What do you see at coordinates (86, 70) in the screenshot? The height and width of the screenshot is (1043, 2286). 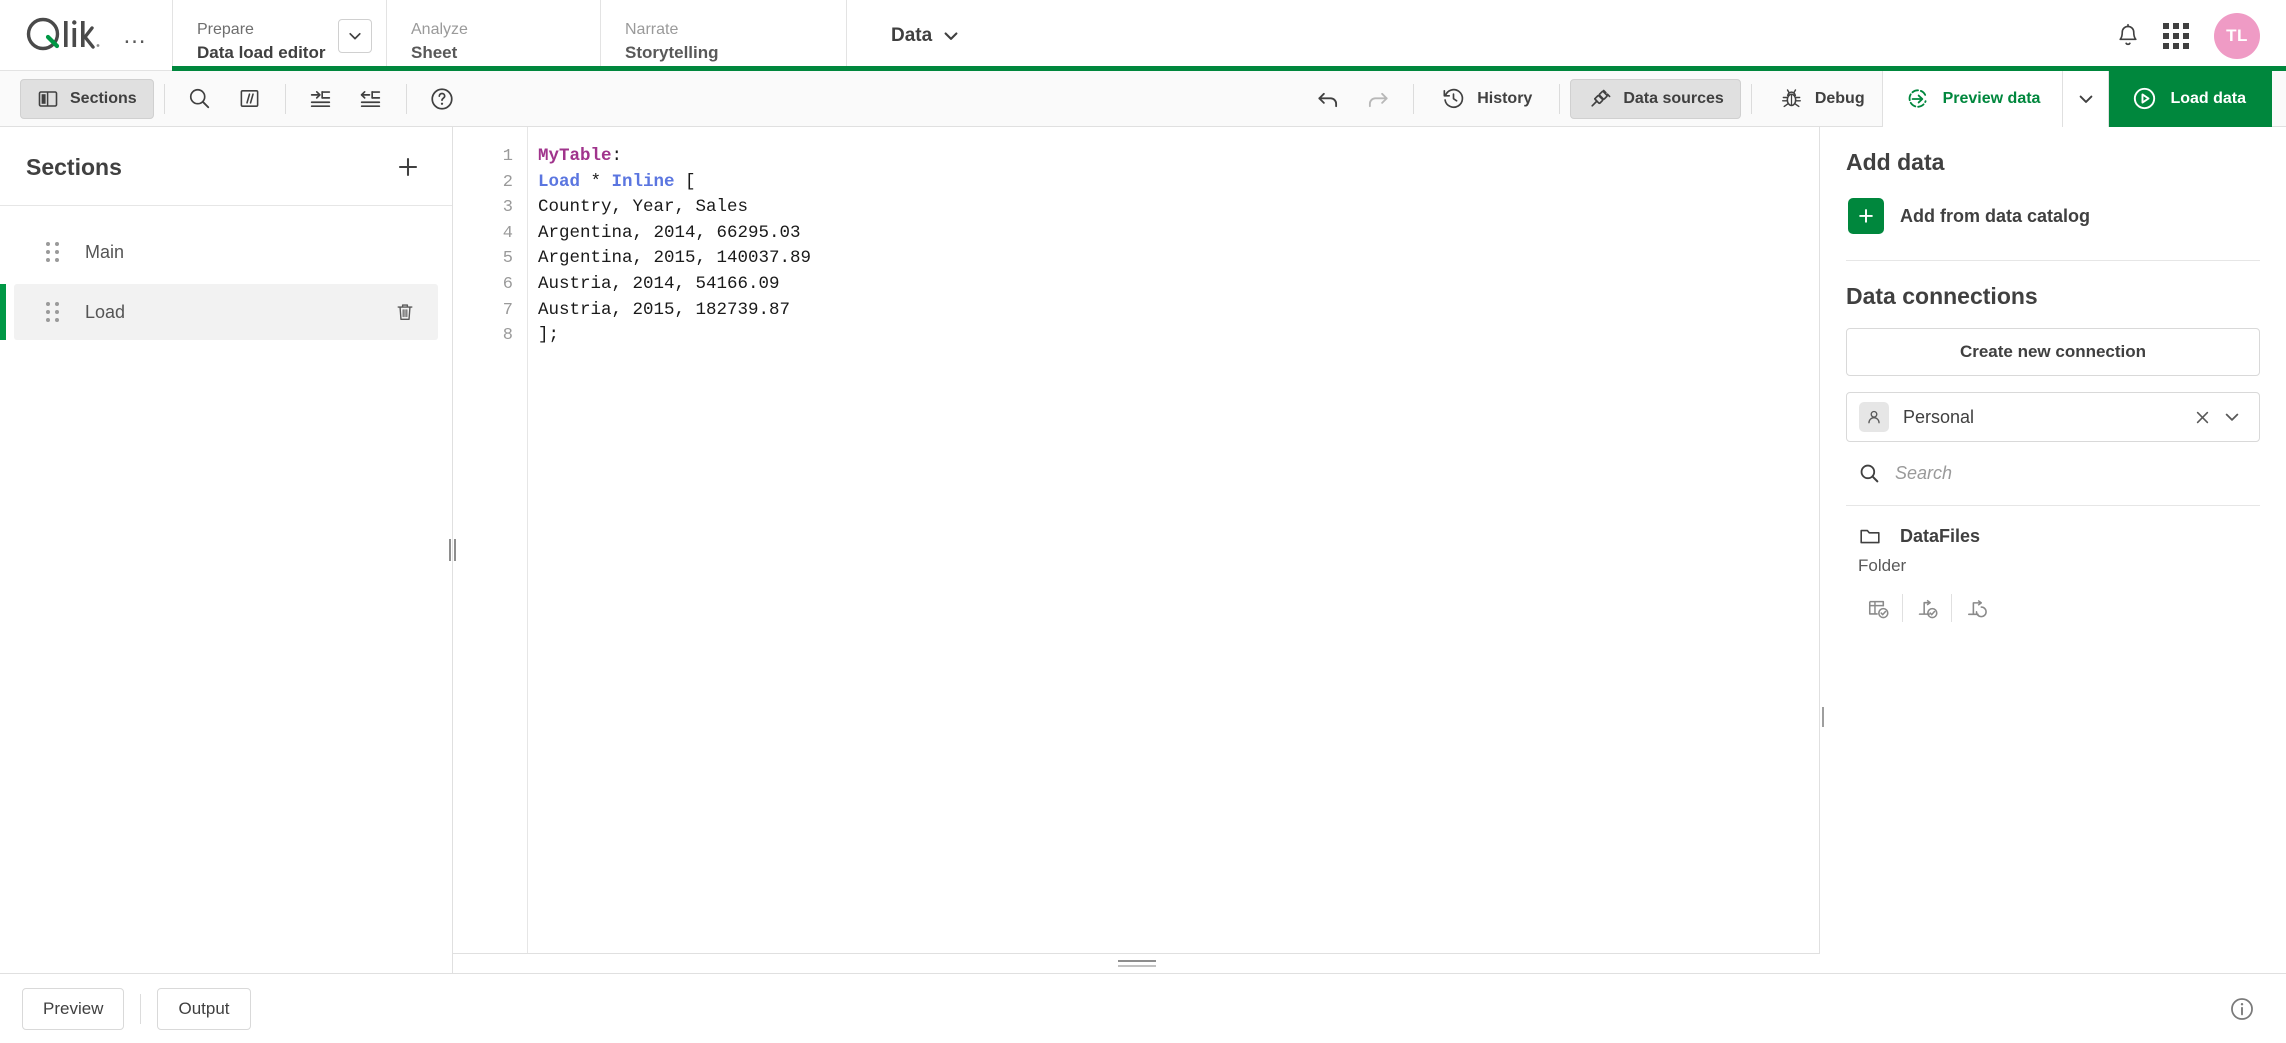 I see `header-left-underline` at bounding box center [86, 70].